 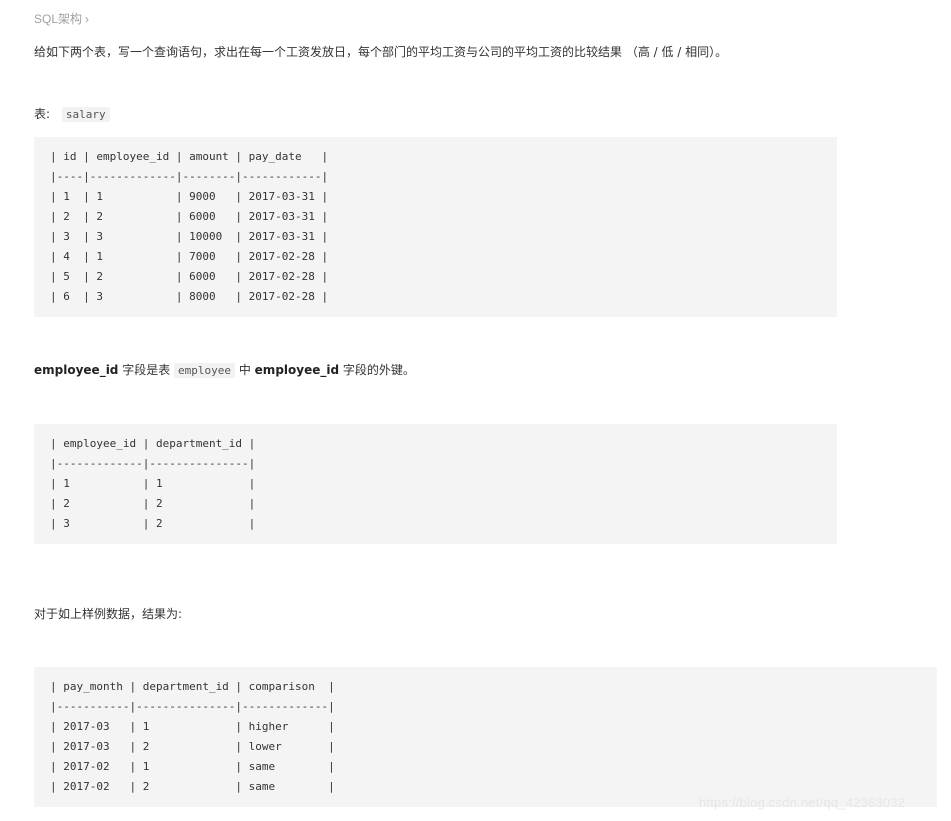 I want to click on fk-field-1: employee_id, so click(x=76, y=370).